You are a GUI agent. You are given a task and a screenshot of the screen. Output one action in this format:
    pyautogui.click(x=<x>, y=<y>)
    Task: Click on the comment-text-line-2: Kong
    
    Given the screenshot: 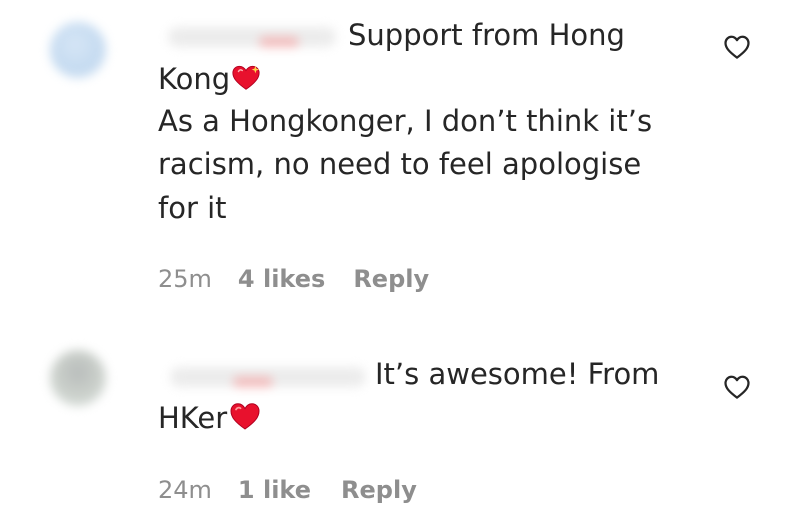 What is the action you would take?
    pyautogui.click(x=209, y=79)
    